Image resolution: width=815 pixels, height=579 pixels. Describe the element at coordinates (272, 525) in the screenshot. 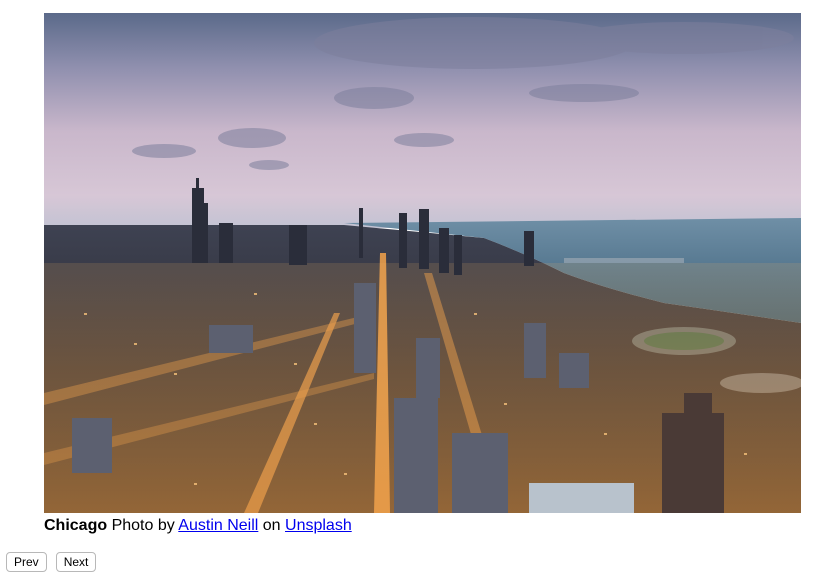

I see `caption-on: on` at that location.